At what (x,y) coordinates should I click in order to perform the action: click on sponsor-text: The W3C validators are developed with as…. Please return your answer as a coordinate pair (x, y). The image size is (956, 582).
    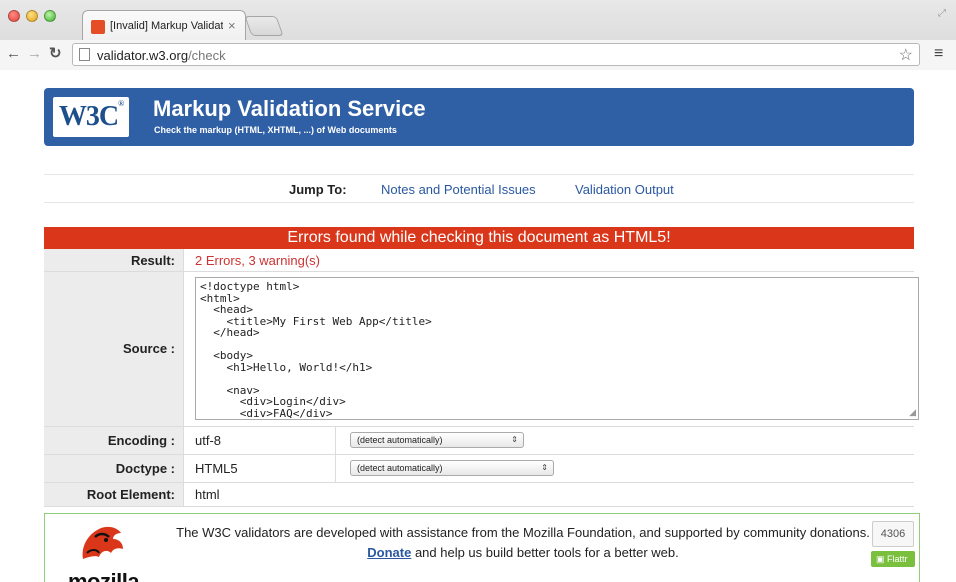
    Looking at the image, I should click on (523, 543).